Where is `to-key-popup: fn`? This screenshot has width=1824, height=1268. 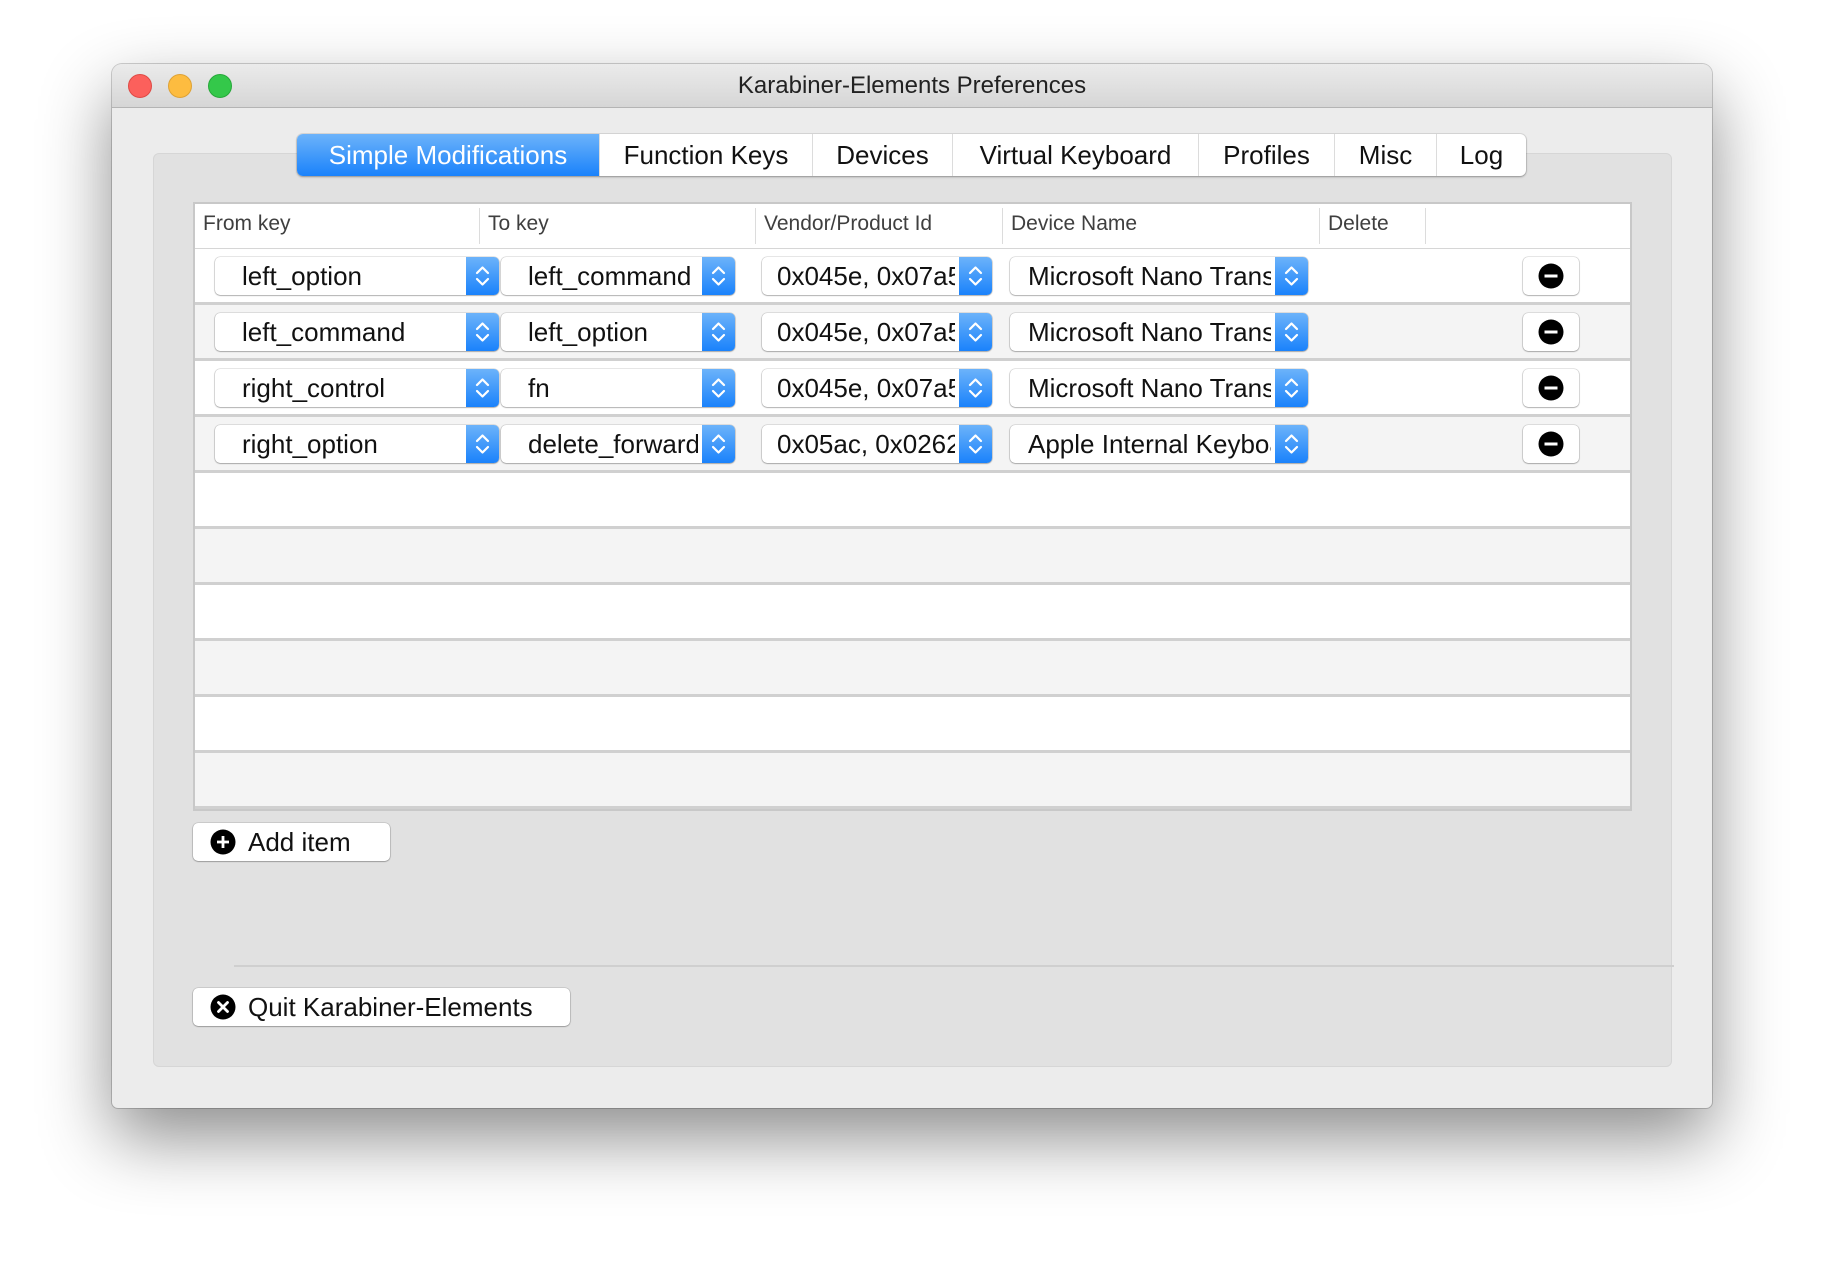 to-key-popup: fn is located at coordinates (618, 388).